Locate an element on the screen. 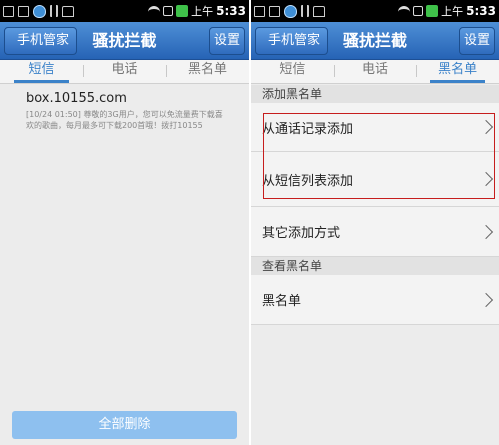 This screenshot has width=499, height=445. other-add-methods-item: 其它添加方式 is located at coordinates (375, 232).